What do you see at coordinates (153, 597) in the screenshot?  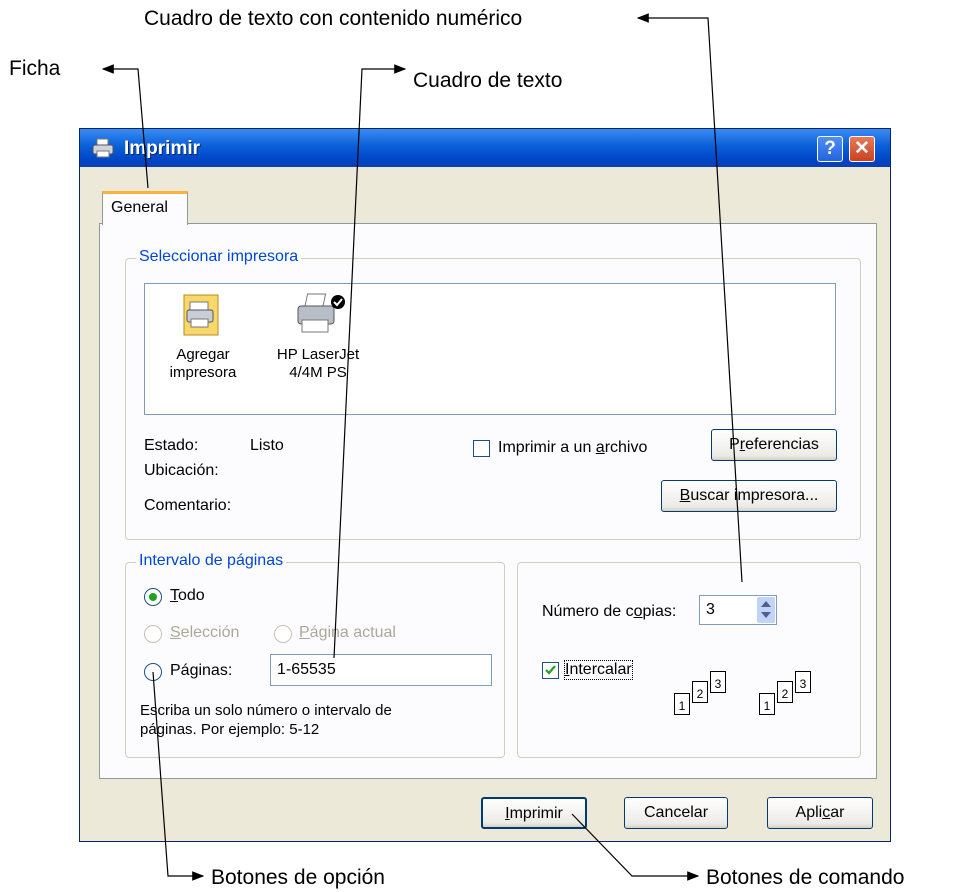 I see `radio-all` at bounding box center [153, 597].